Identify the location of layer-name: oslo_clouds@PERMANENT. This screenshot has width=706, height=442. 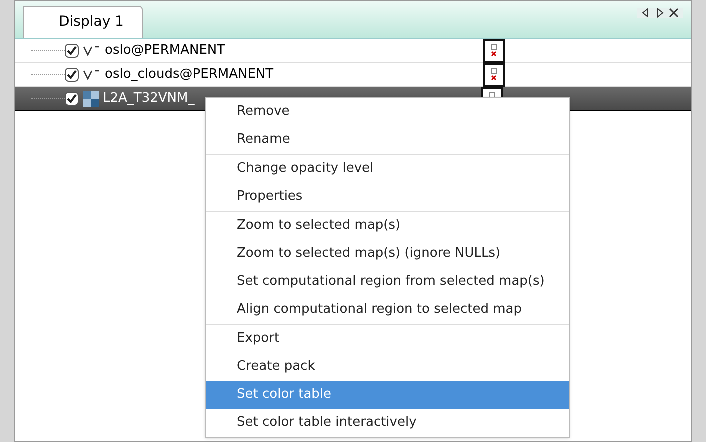
(190, 75).